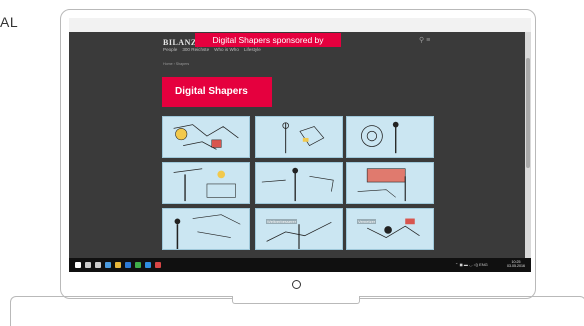 This screenshot has width=584, height=326. I want to click on file-explorer-icon, so click(118, 265).